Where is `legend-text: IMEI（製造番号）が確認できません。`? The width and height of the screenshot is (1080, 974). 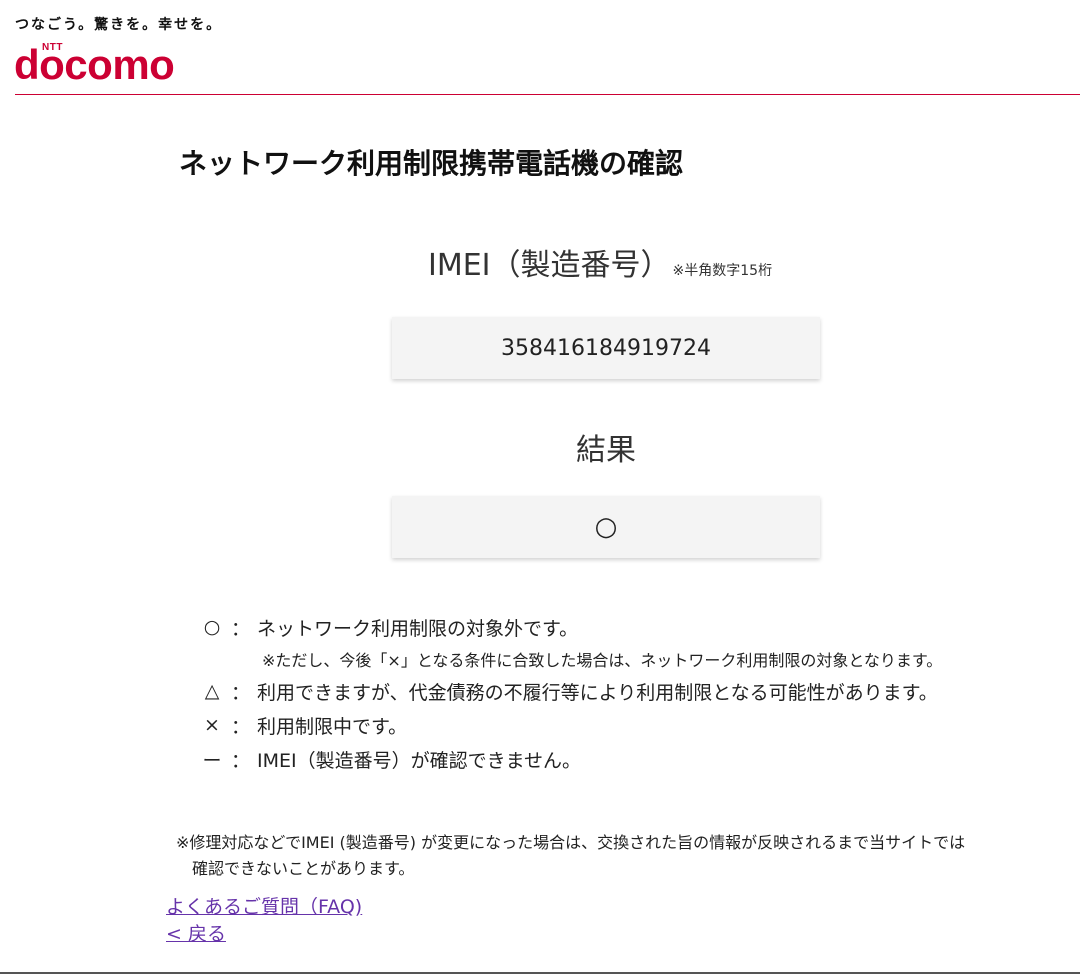 legend-text: IMEI（製造番号）が確認できません。 is located at coordinates (419, 760).